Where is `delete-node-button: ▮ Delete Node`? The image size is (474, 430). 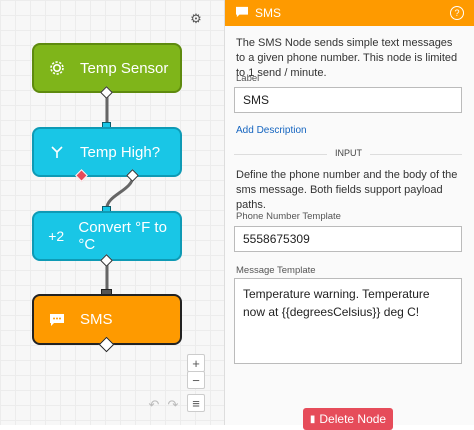
delete-node-button: ▮ Delete Node is located at coordinates (348, 419).